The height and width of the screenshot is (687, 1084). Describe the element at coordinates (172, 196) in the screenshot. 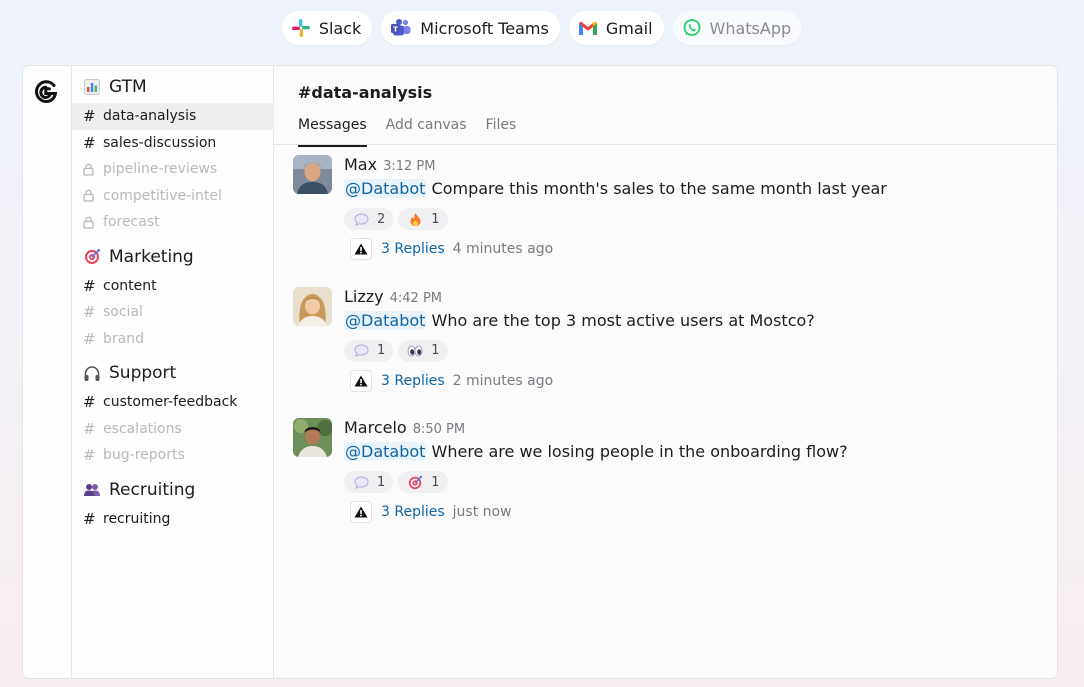

I see `sidebar-item-competitive-intel: competitive-intel` at that location.